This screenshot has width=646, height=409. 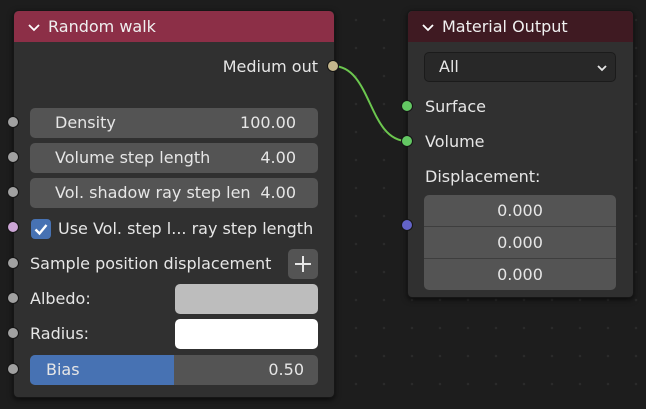 I want to click on use-vol-step-checkbox, so click(x=41, y=229).